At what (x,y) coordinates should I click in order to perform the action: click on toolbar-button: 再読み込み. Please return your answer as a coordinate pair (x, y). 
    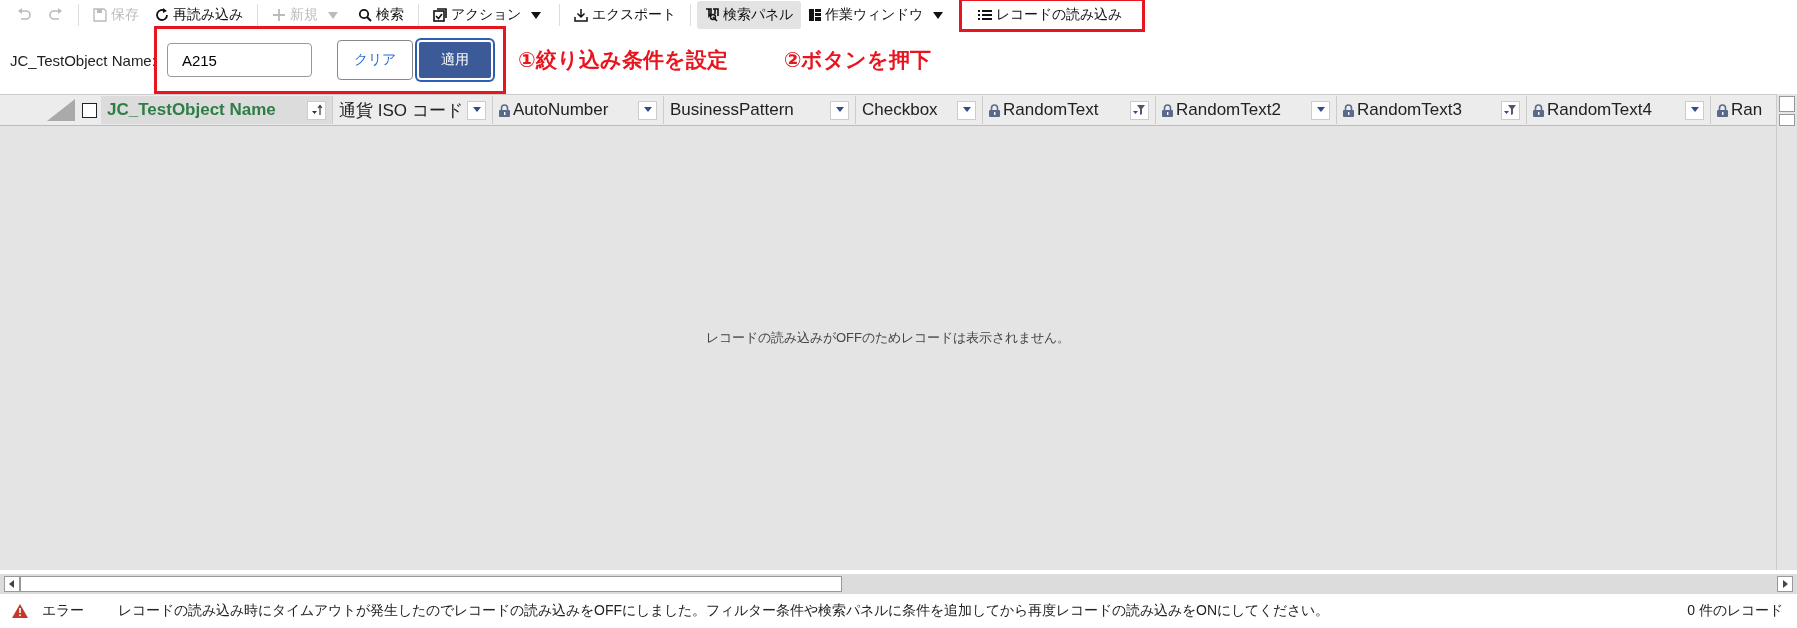
    Looking at the image, I should click on (199, 15).